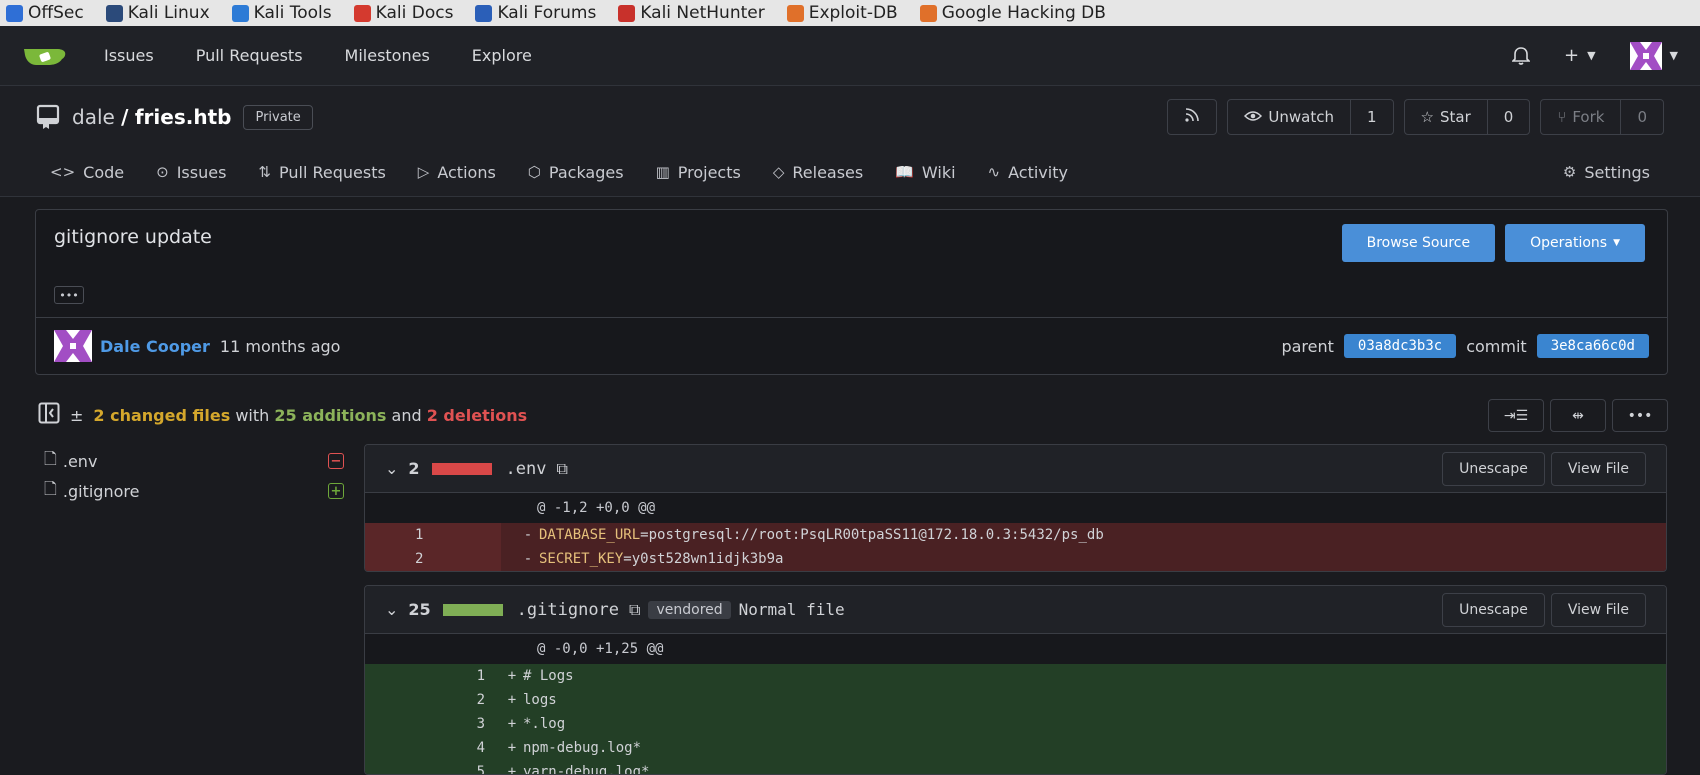 This screenshot has height=775, width=1700. I want to click on file-icon: 🗋, so click(50, 488).